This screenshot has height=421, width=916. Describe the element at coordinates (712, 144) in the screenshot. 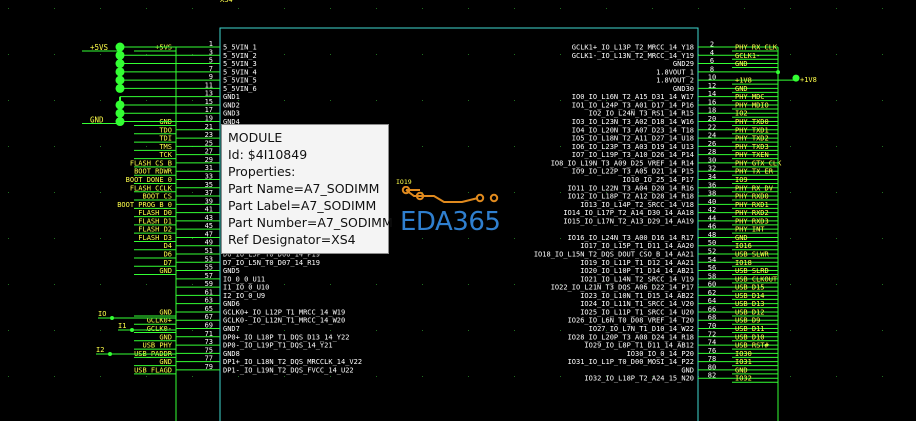

I see `right-pin-number: 26` at that location.